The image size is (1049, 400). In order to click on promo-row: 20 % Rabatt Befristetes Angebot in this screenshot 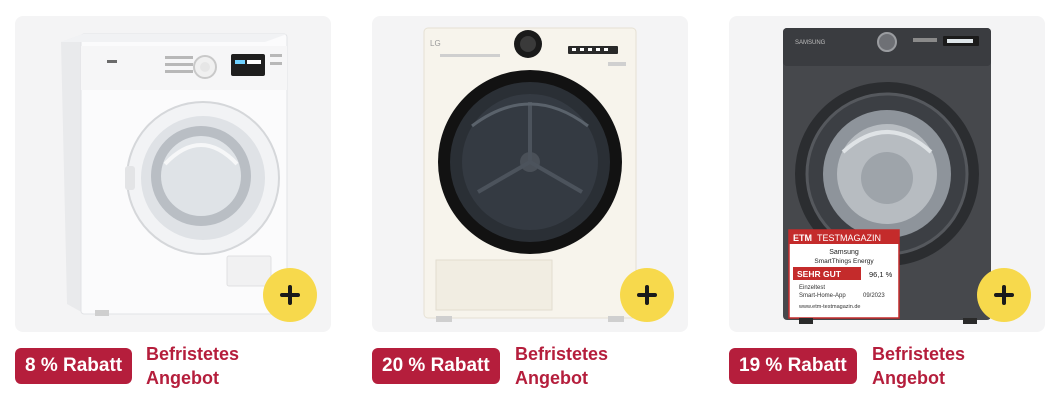, I will do `click(530, 365)`.